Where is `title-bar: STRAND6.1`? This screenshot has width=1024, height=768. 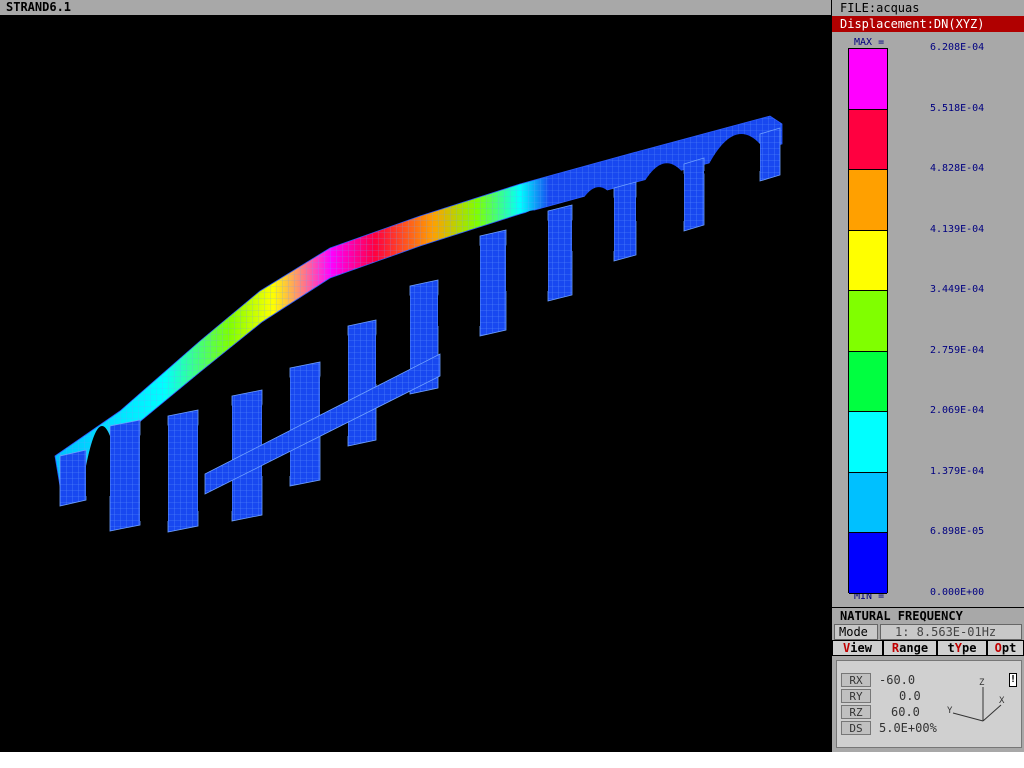 title-bar: STRAND6.1 is located at coordinates (415, 7).